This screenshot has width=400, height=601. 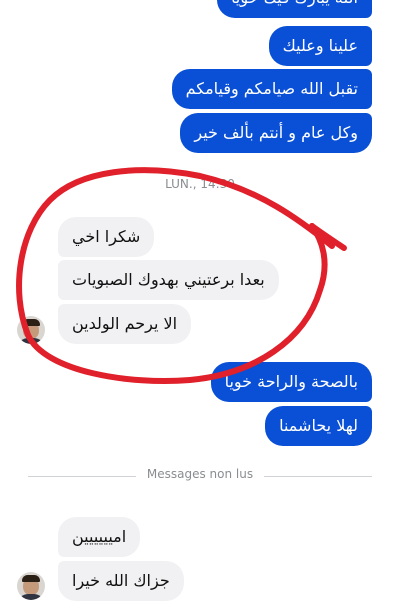 I want to click on incoming-message: بعدا برعتيني بهدوك الصبويات, so click(x=168, y=280).